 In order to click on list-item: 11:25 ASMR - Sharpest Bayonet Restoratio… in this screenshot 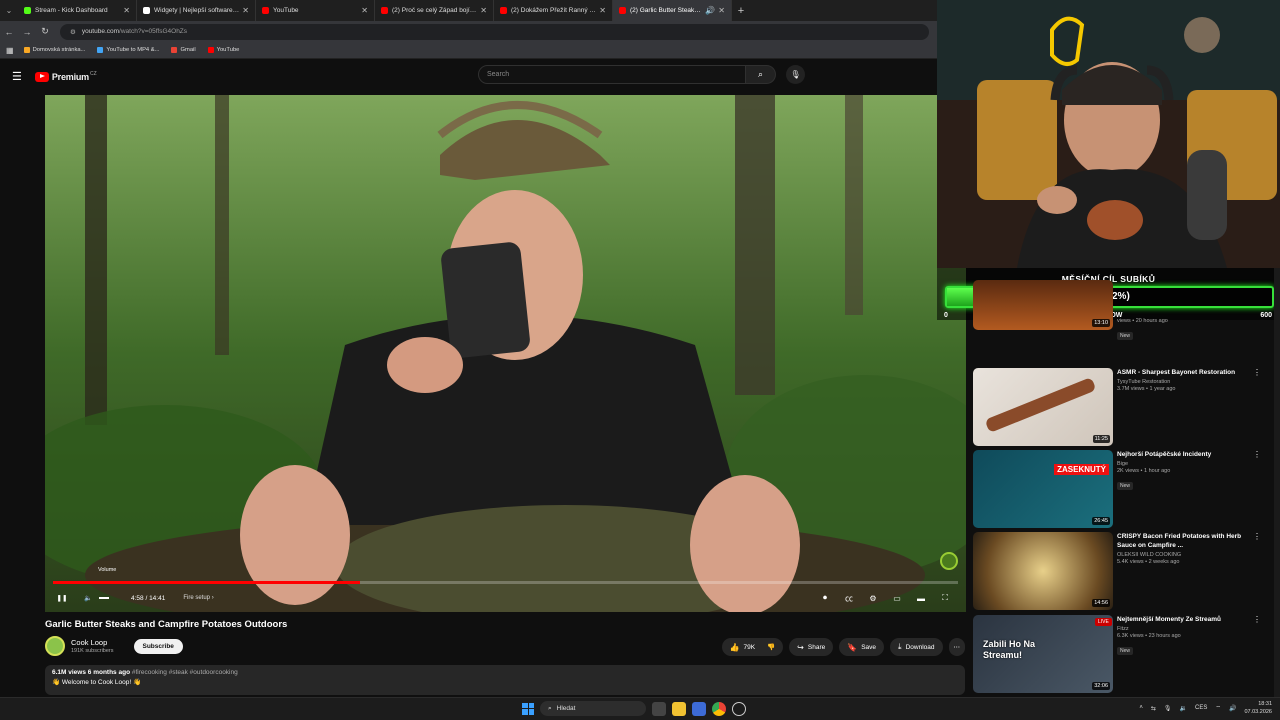, I will do `click(1123, 407)`.